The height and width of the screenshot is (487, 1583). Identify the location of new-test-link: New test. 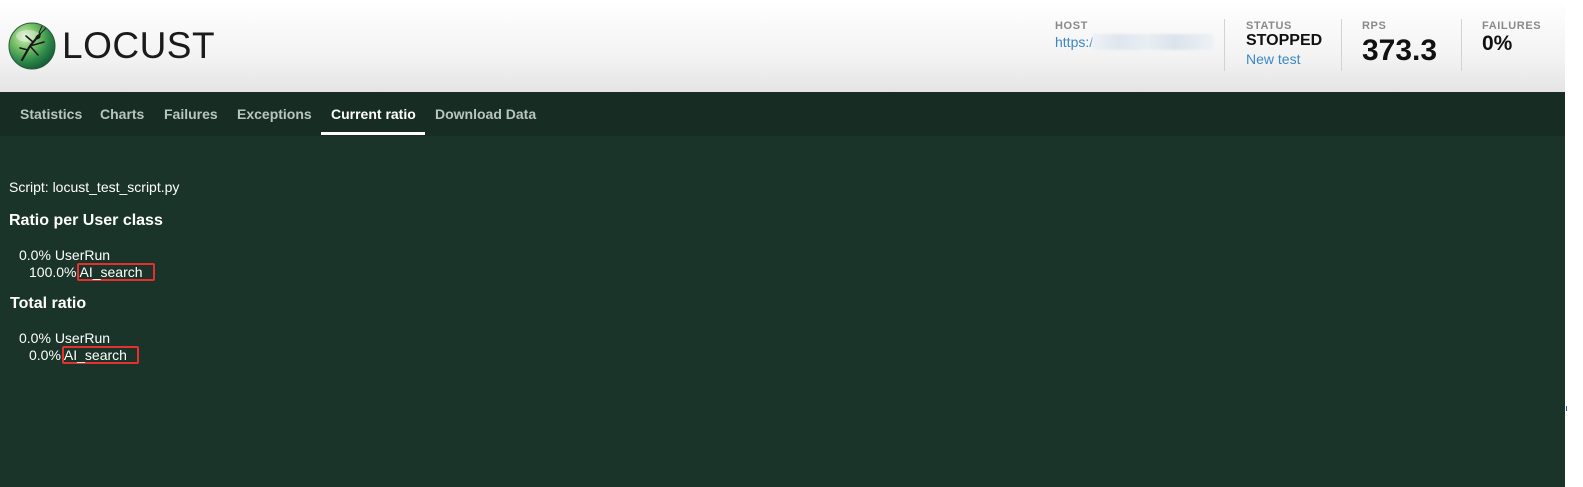
(1291, 59).